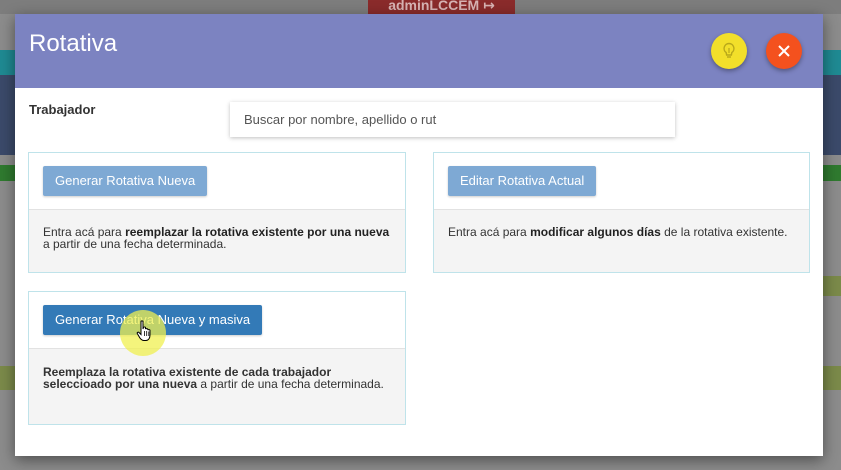 The width and height of the screenshot is (841, 470). Describe the element at coordinates (125, 181) in the screenshot. I see `generate-new-rotativa-button: Generar Rotativa Nueva` at that location.